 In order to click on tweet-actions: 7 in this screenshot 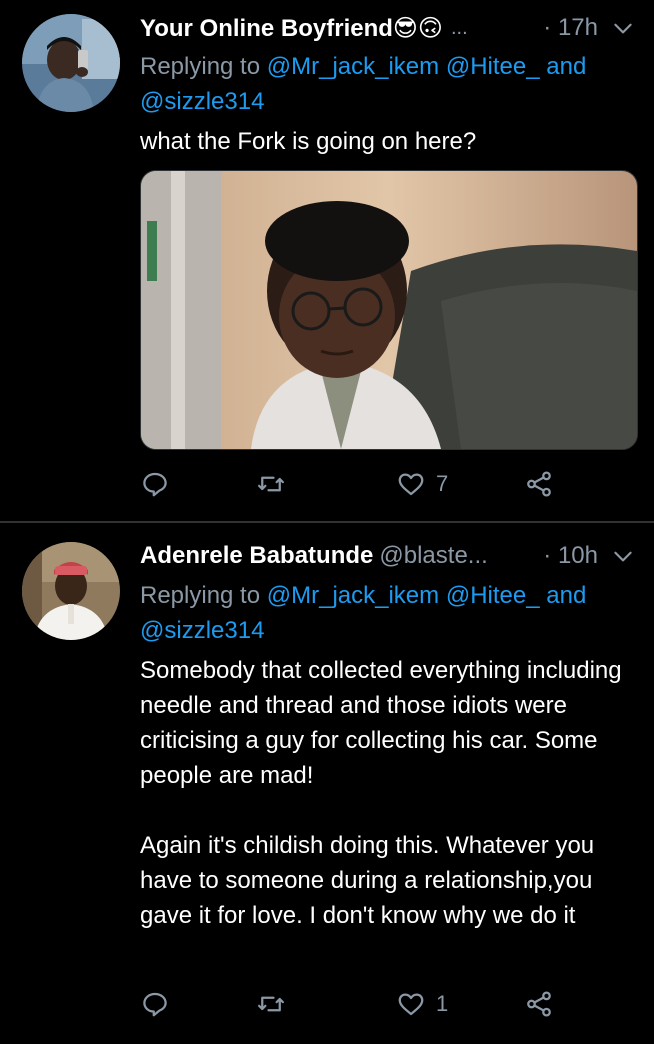, I will do `click(388, 484)`.